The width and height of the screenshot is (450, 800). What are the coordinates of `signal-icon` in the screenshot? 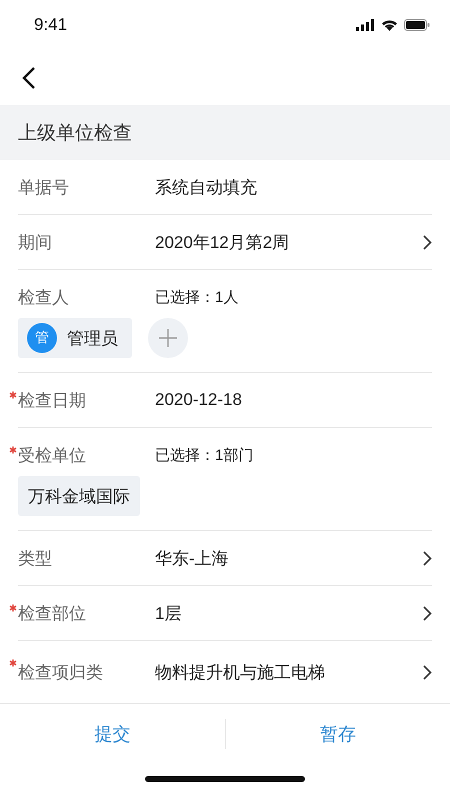 It's located at (365, 25).